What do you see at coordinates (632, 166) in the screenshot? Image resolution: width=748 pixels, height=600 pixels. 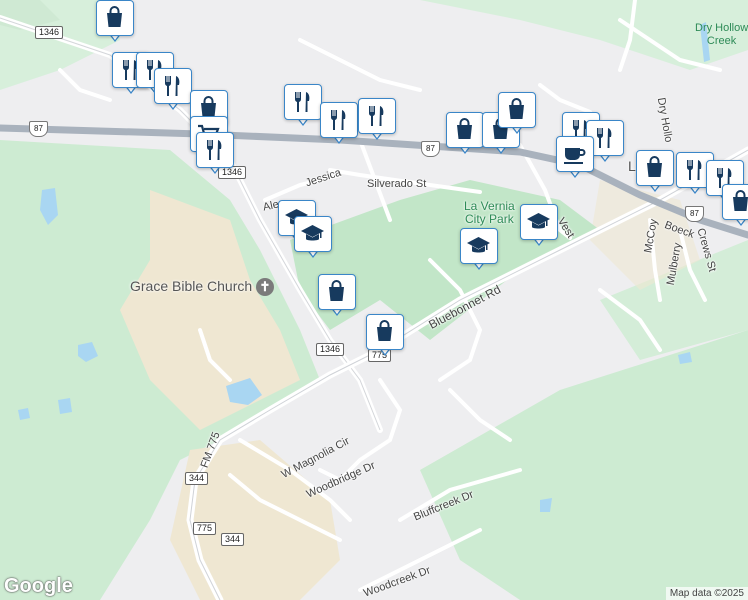 I see `place-label-city-initial: L` at bounding box center [632, 166].